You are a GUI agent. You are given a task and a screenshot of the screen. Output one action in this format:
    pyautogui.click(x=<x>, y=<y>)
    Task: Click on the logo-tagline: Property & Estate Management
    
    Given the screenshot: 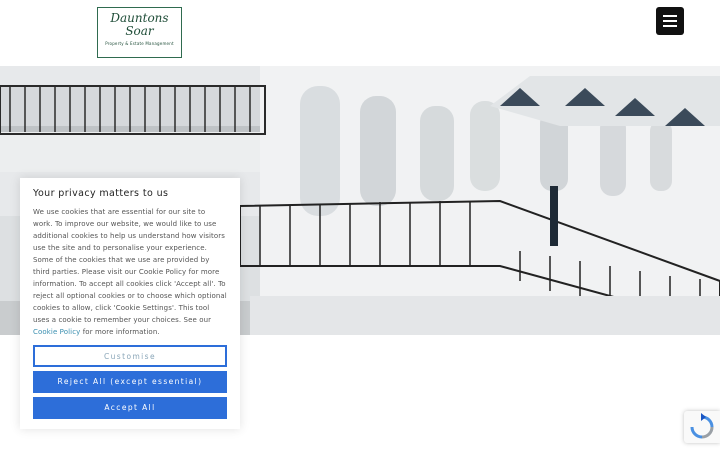 What is the action you would take?
    pyautogui.click(x=139, y=43)
    